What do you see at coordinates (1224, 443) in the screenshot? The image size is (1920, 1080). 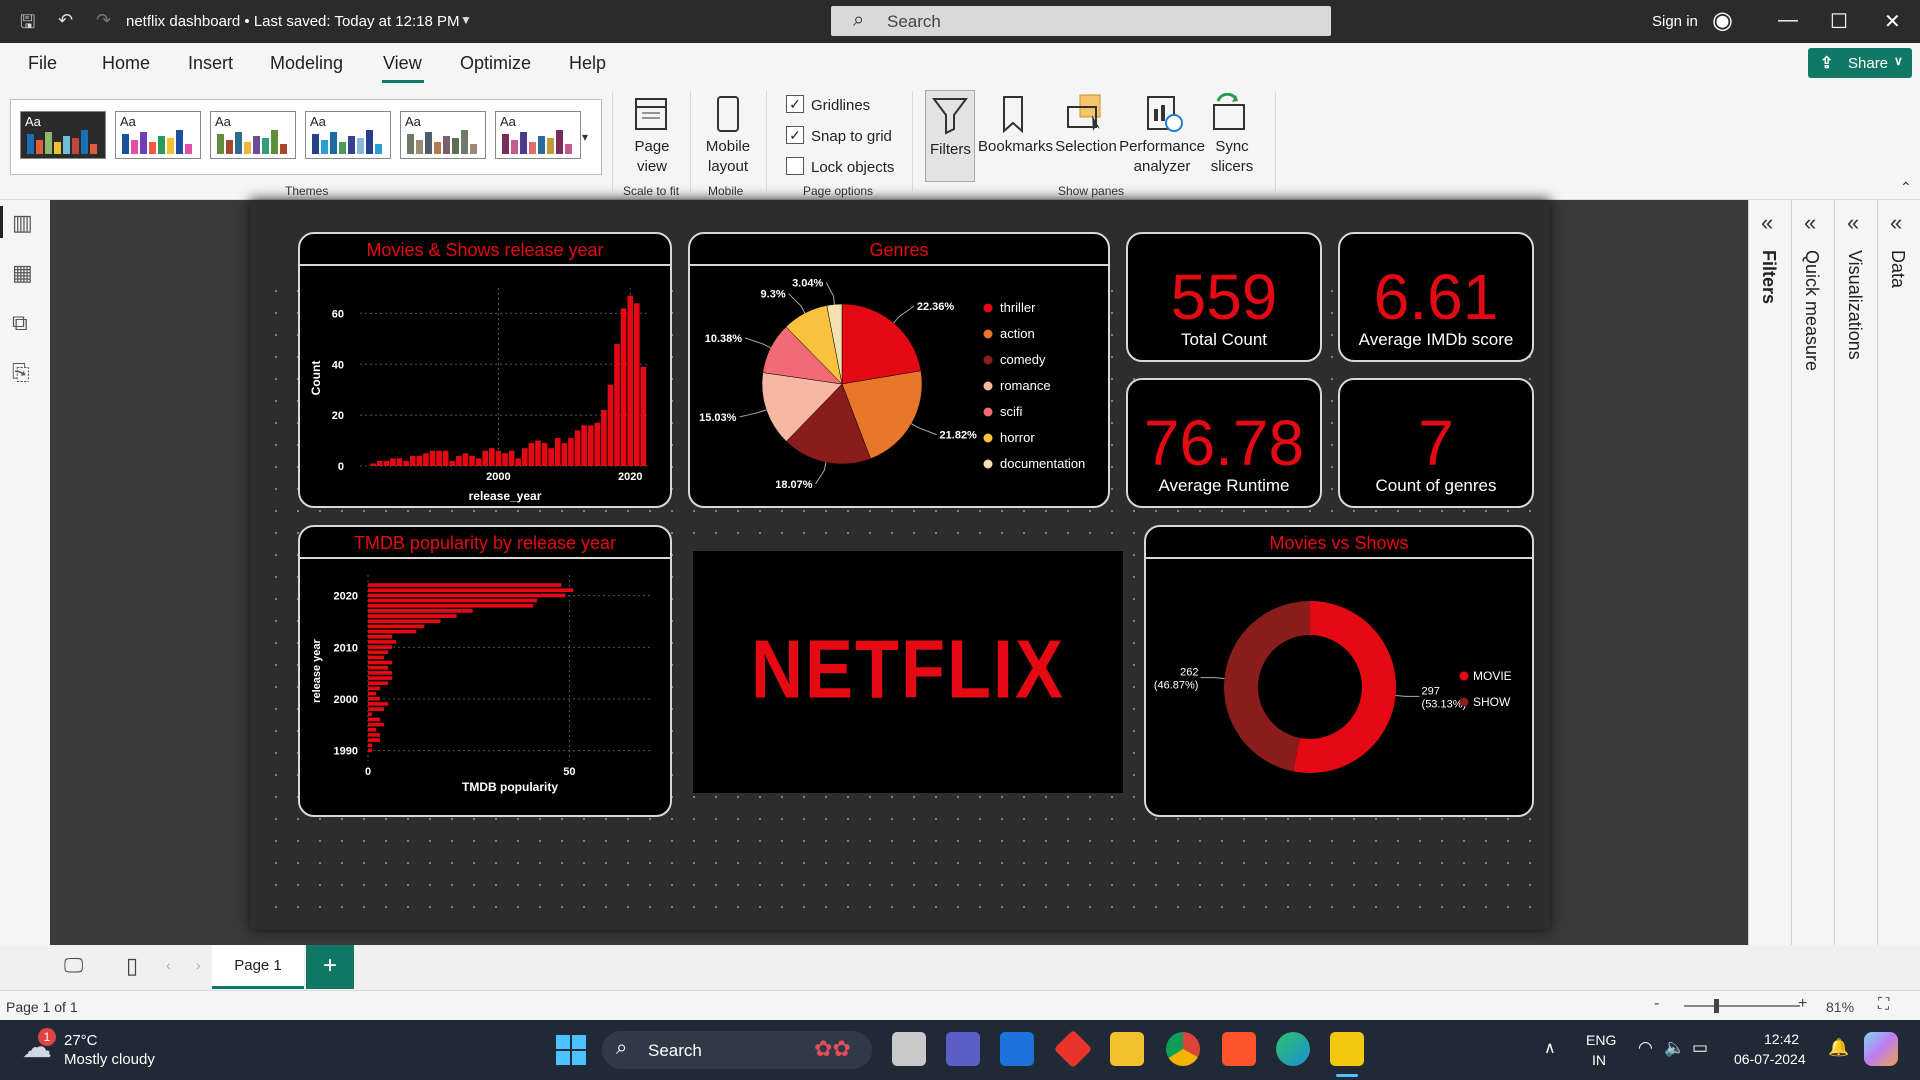 I see `avg-runtime-card: 76.78 Average Runtime` at bounding box center [1224, 443].